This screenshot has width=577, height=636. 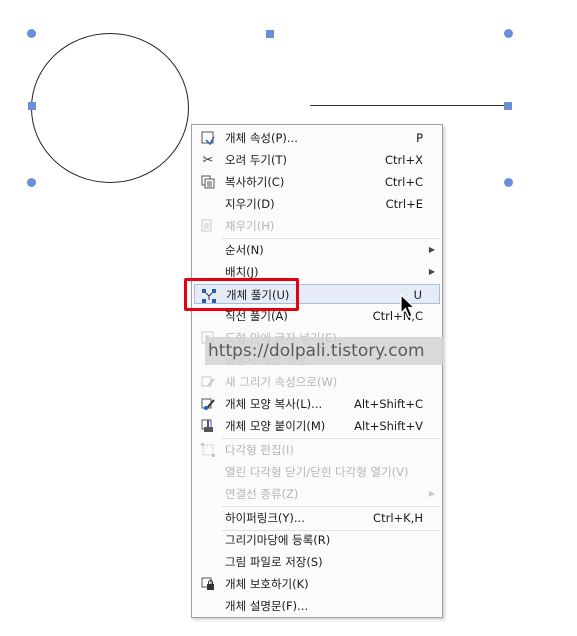 I want to click on menu-item-label: 열린 다각형 닫기/닫힌 다각형 열기(V), so click(x=317, y=472).